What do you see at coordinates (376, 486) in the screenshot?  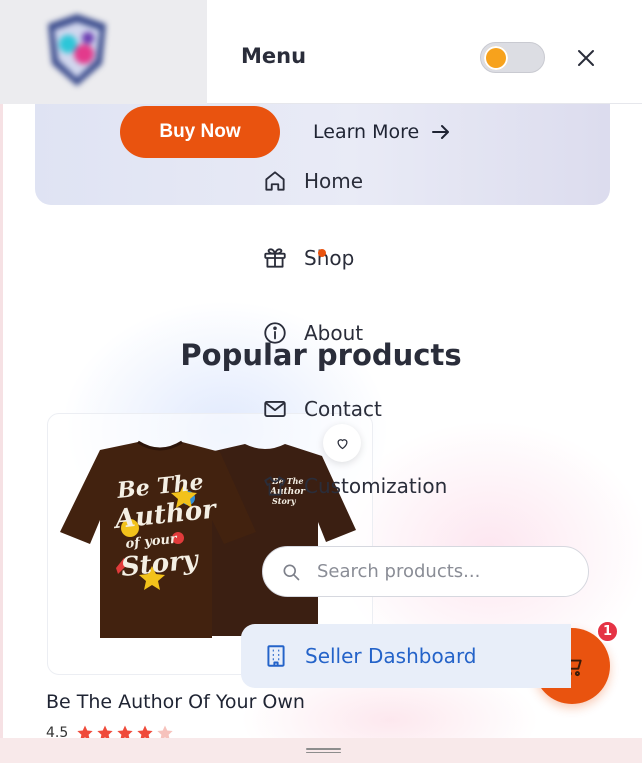 I see `nav-label-customization: Customization` at bounding box center [376, 486].